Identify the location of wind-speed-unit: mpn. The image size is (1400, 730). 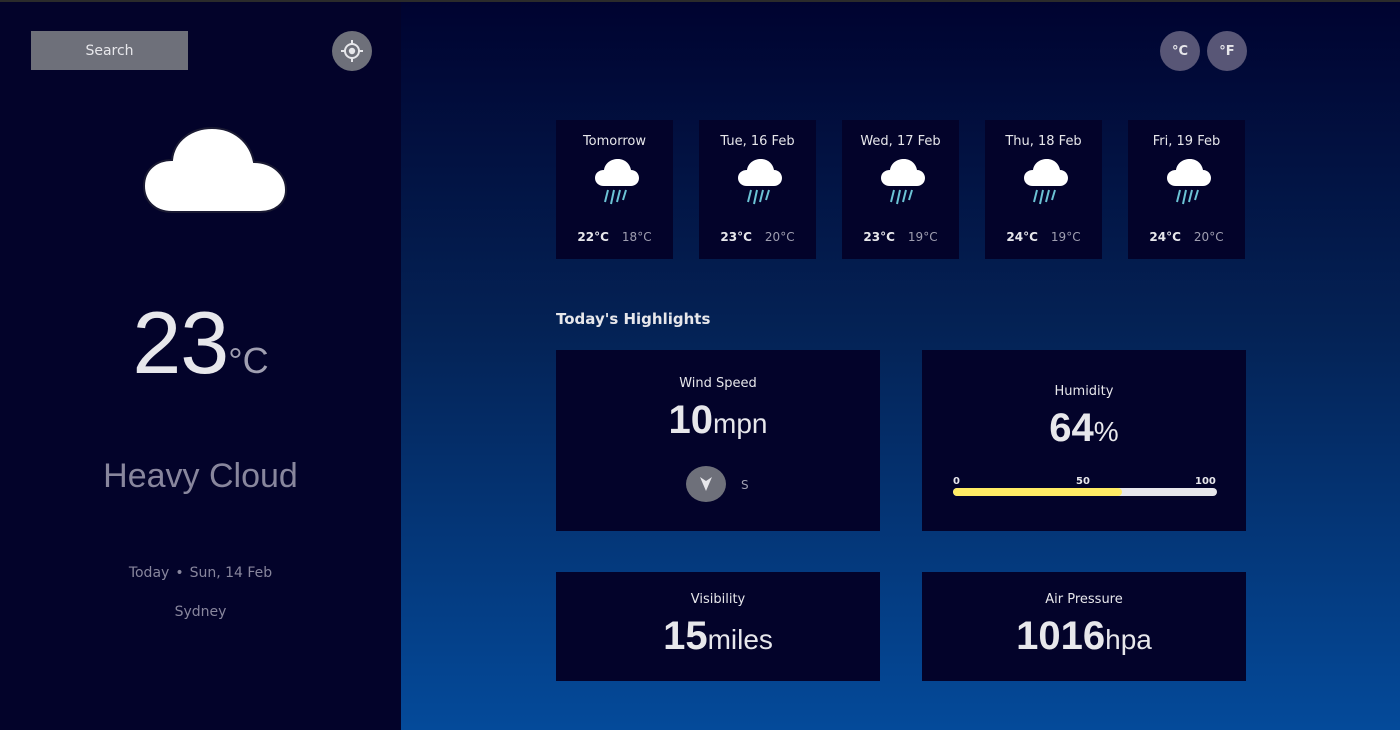
(740, 423).